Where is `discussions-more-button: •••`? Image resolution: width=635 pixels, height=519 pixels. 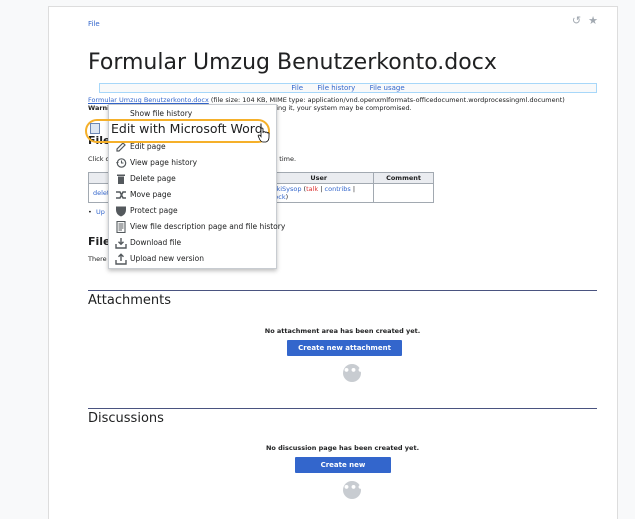 discussions-more-button: ••• is located at coordinates (353, 490).